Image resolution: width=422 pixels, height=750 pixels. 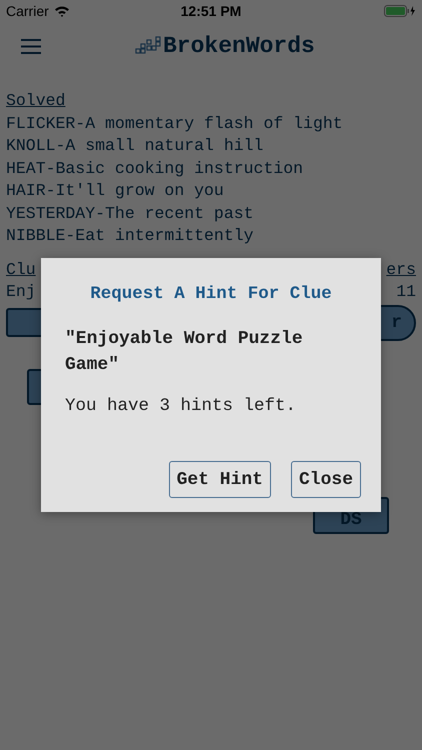 I want to click on battery-icon, so click(x=400, y=11).